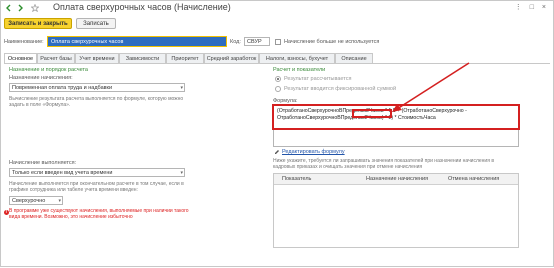 This screenshot has height=268, width=554. I want to click on pencil-icon, so click(277, 152).